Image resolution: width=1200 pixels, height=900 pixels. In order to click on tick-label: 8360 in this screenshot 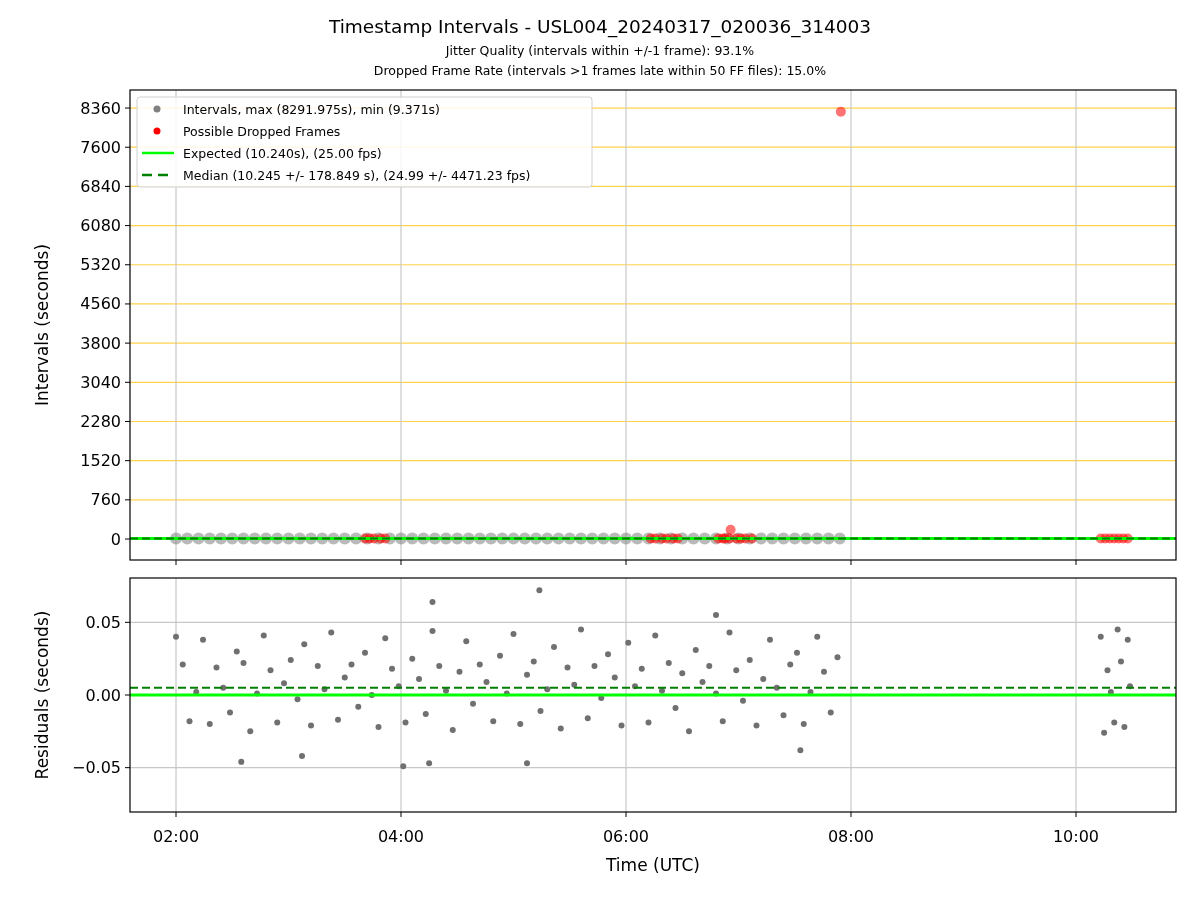, I will do `click(100, 108)`.